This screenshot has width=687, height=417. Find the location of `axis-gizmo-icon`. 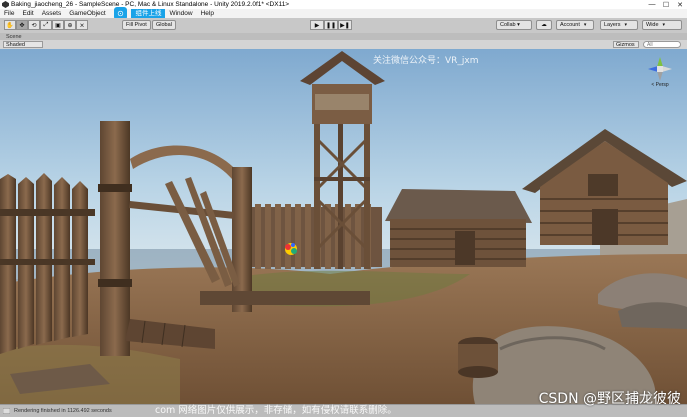

axis-gizmo-icon is located at coordinates (660, 69).